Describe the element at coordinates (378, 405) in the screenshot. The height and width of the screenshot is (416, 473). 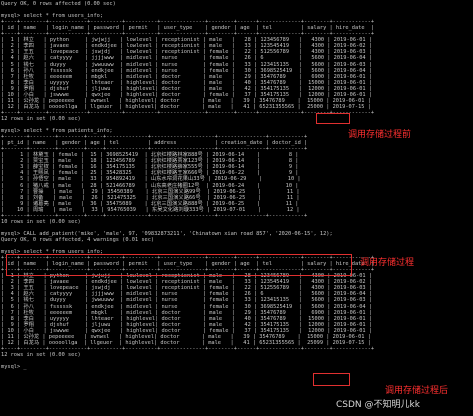
I see `watermark: CSDN @不知明儿kk` at that location.